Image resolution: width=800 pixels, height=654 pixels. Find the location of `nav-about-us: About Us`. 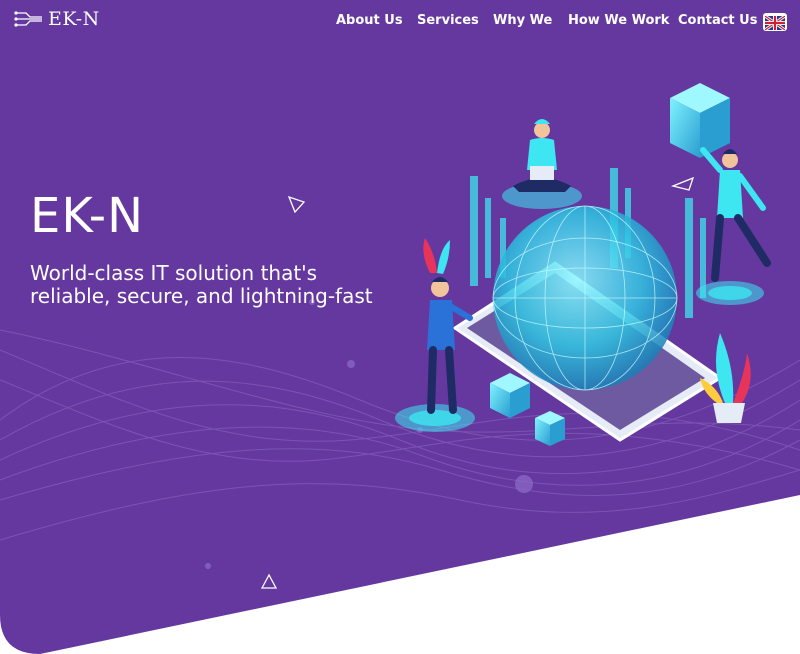

nav-about-us: About Us is located at coordinates (369, 20).